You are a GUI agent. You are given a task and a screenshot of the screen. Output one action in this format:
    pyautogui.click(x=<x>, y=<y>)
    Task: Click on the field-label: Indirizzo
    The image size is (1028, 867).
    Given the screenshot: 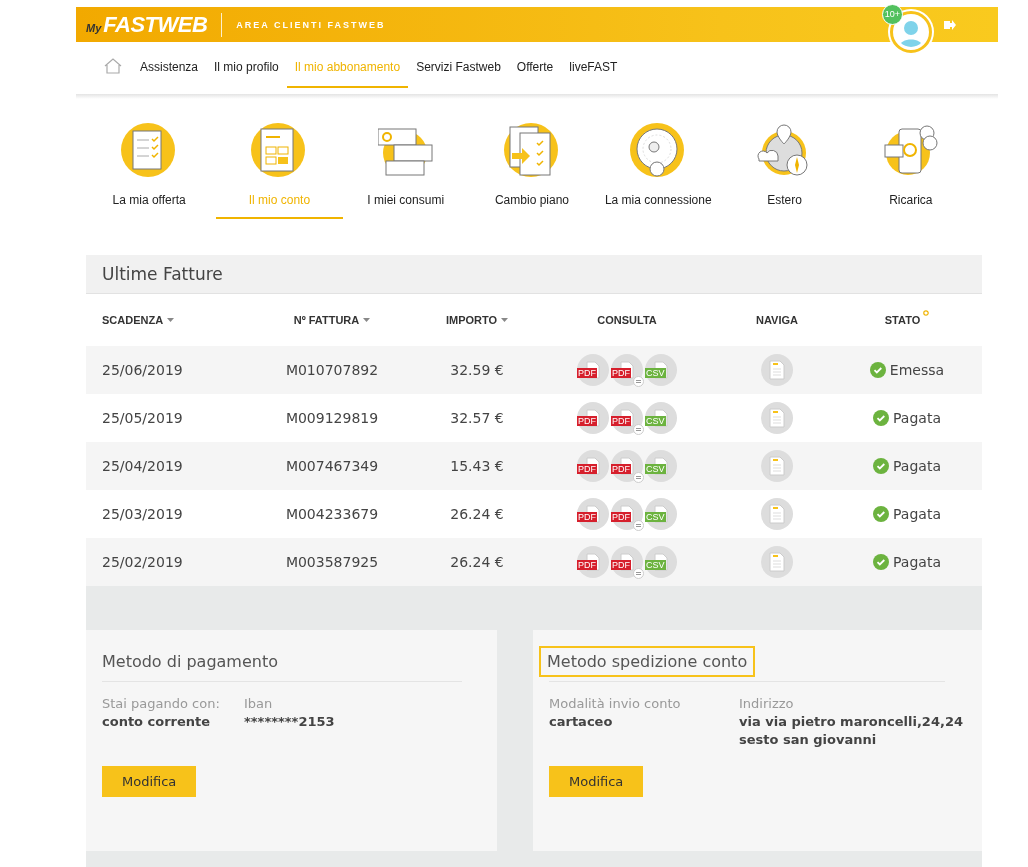 What is the action you would take?
    pyautogui.click(x=767, y=703)
    